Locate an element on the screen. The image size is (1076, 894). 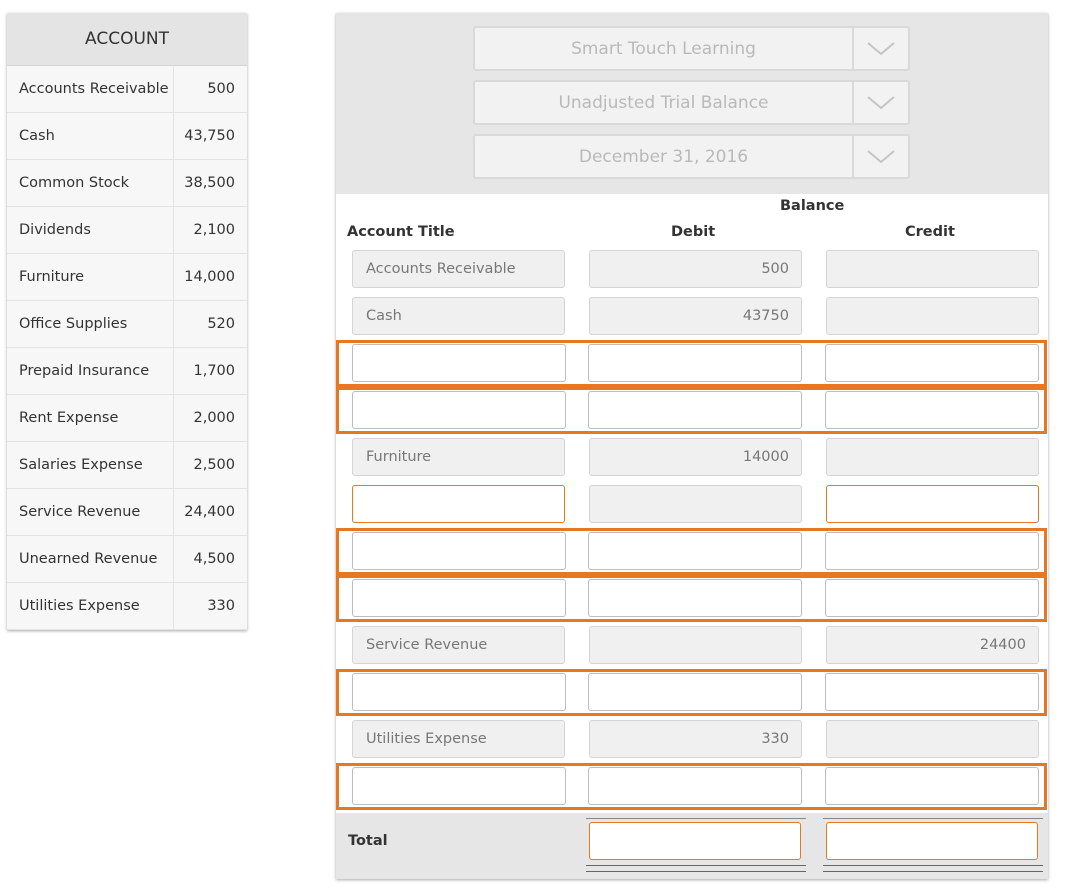
account-value: 24,400 is located at coordinates (209, 512).